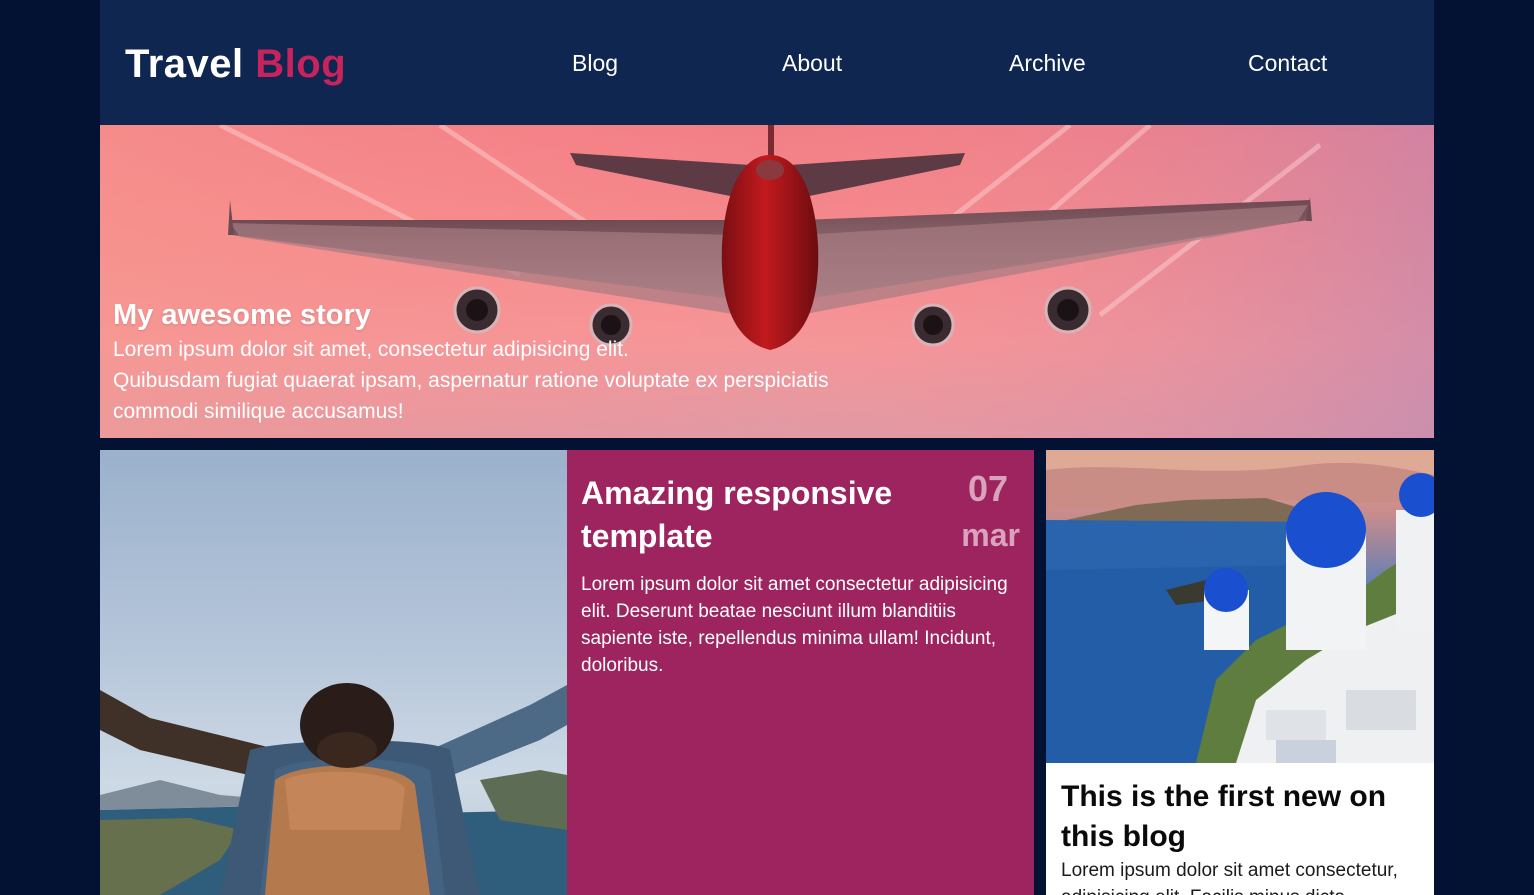  What do you see at coordinates (1047, 63) in the screenshot?
I see `nav-link-archive: Archive` at bounding box center [1047, 63].